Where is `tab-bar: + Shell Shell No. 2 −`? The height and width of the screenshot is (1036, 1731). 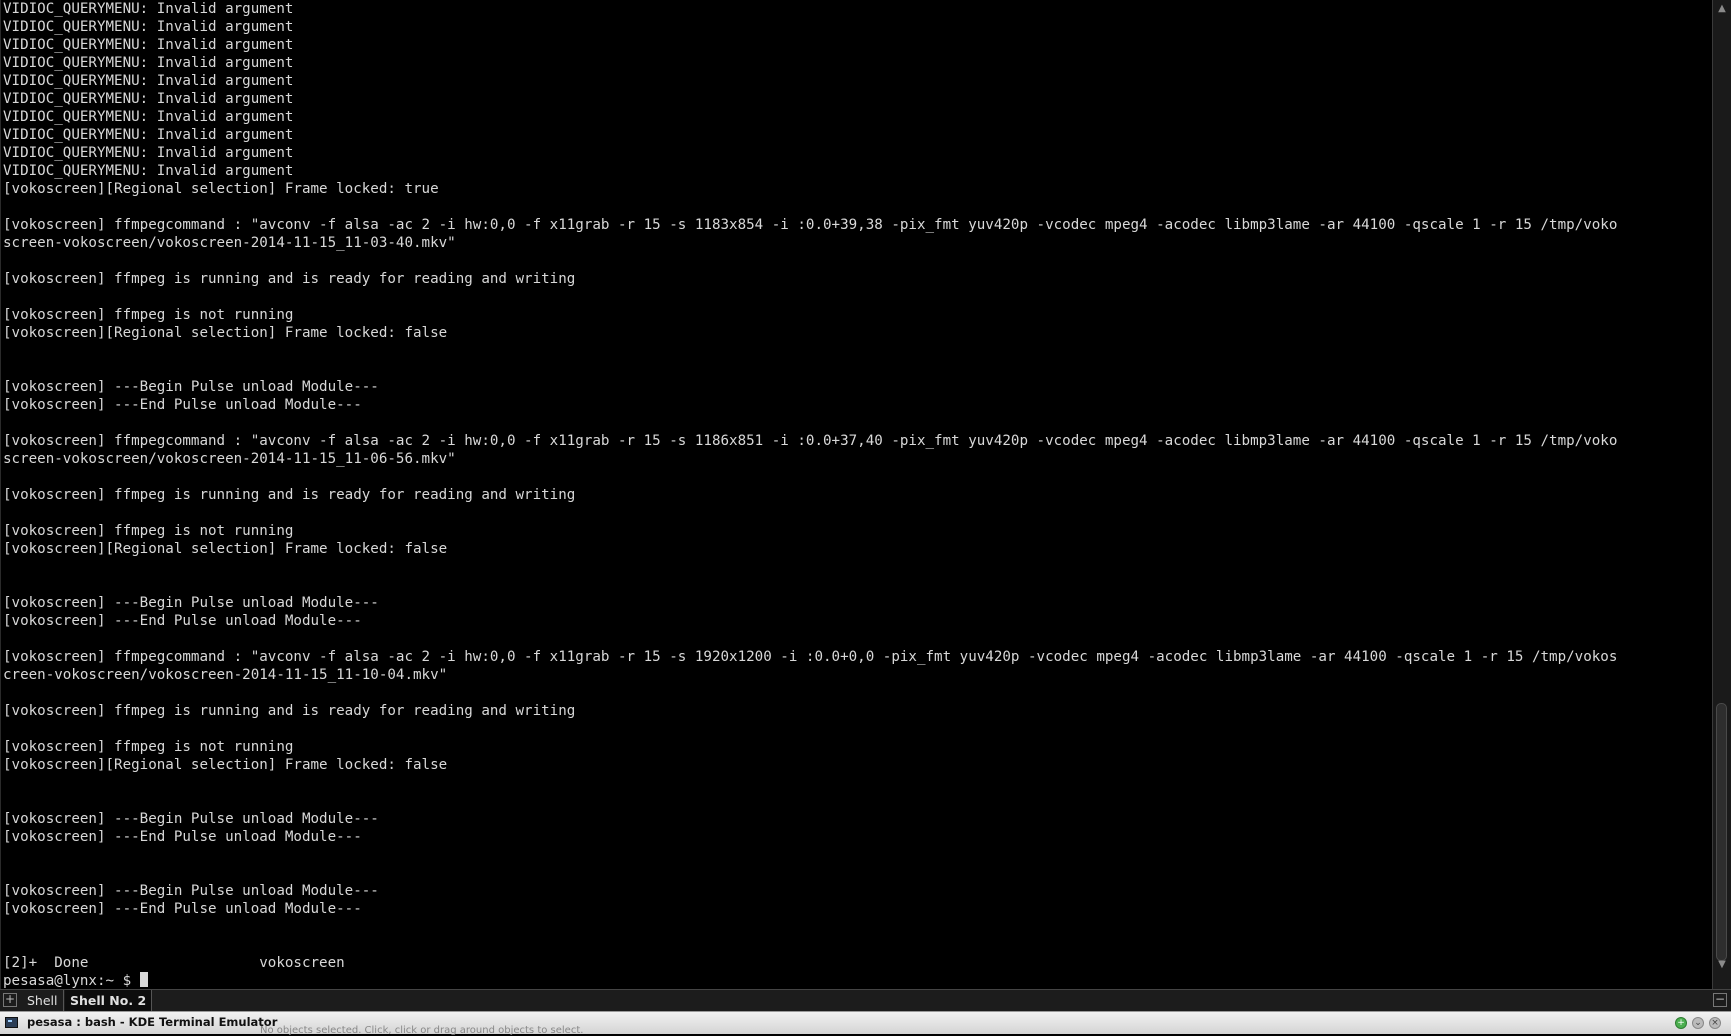 tab-bar: + Shell Shell No. 2 − is located at coordinates (865, 1000).